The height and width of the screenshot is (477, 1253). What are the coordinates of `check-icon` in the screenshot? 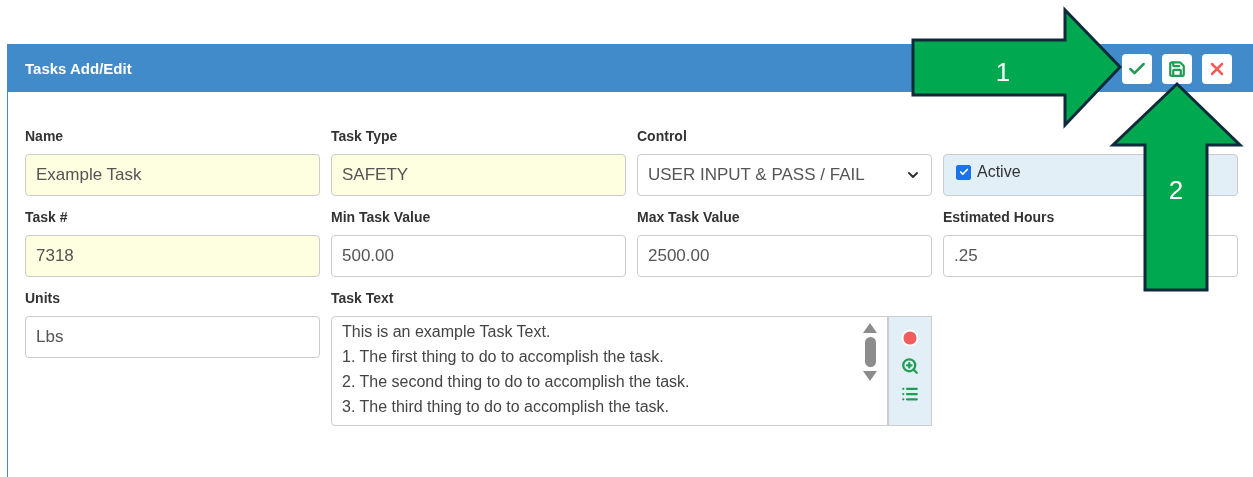 It's located at (963, 172).